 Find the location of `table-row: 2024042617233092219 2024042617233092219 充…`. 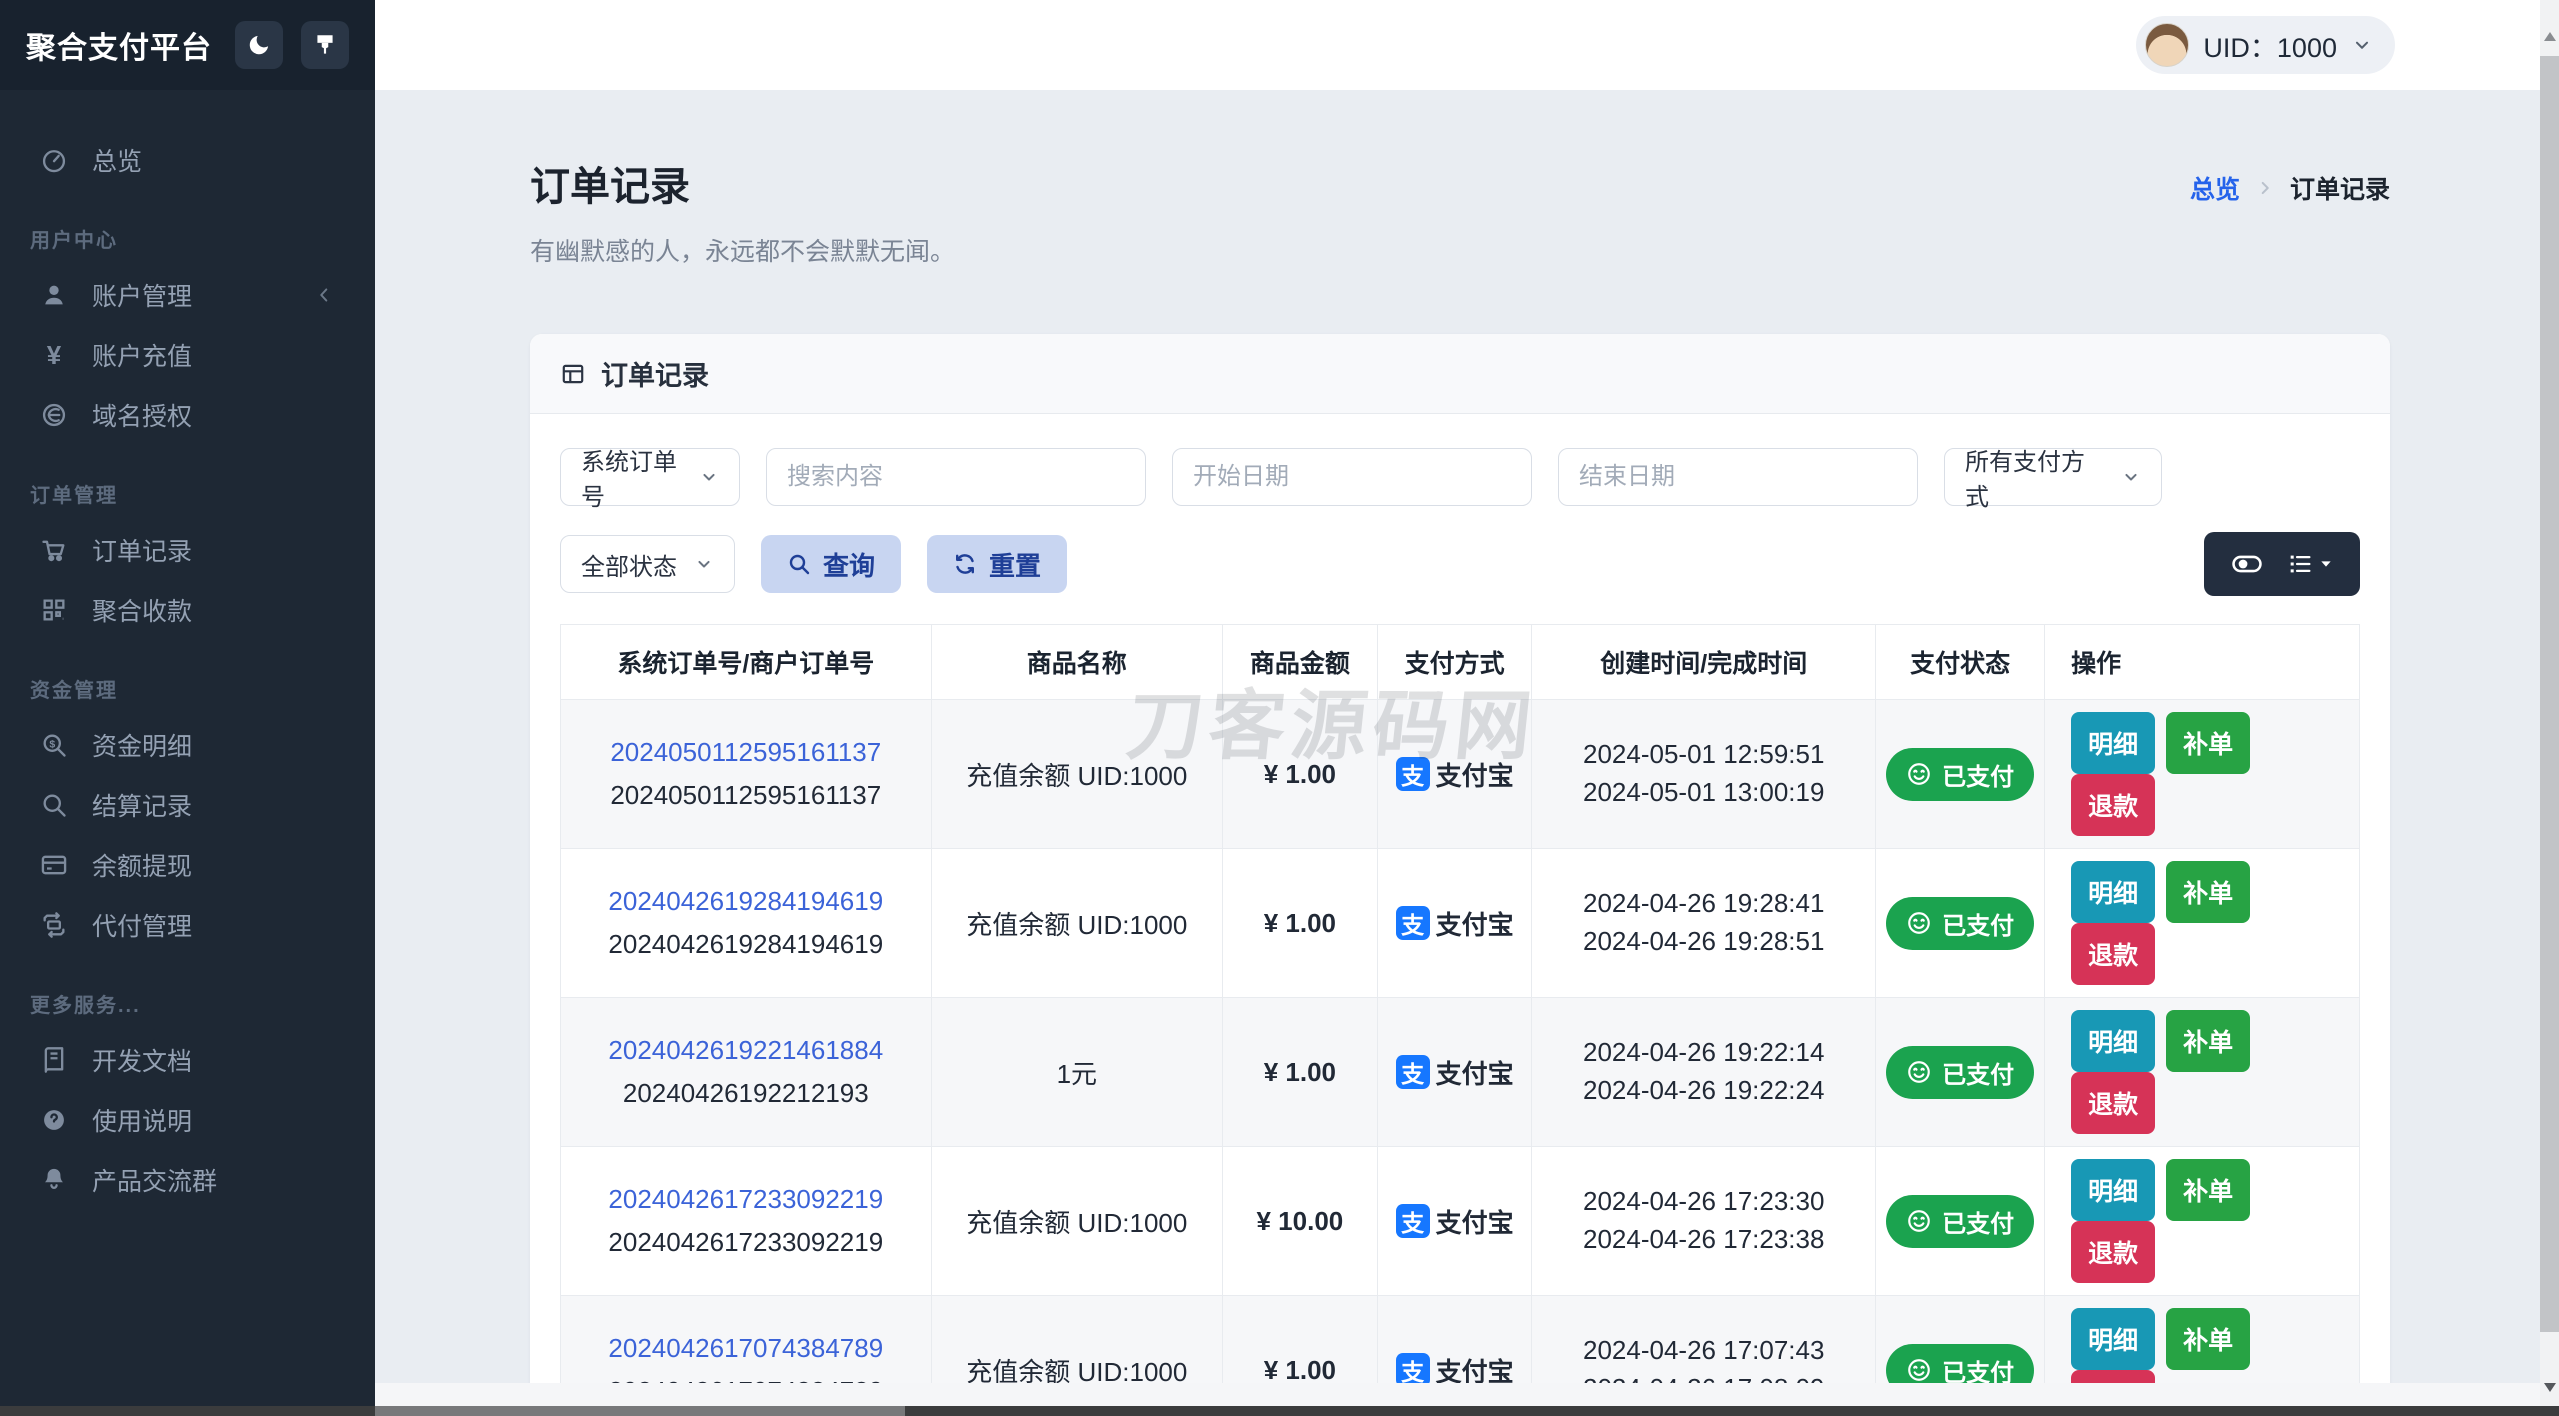

table-row: 2024042617233092219 2024042617233092219 充… is located at coordinates (1460, 1221).